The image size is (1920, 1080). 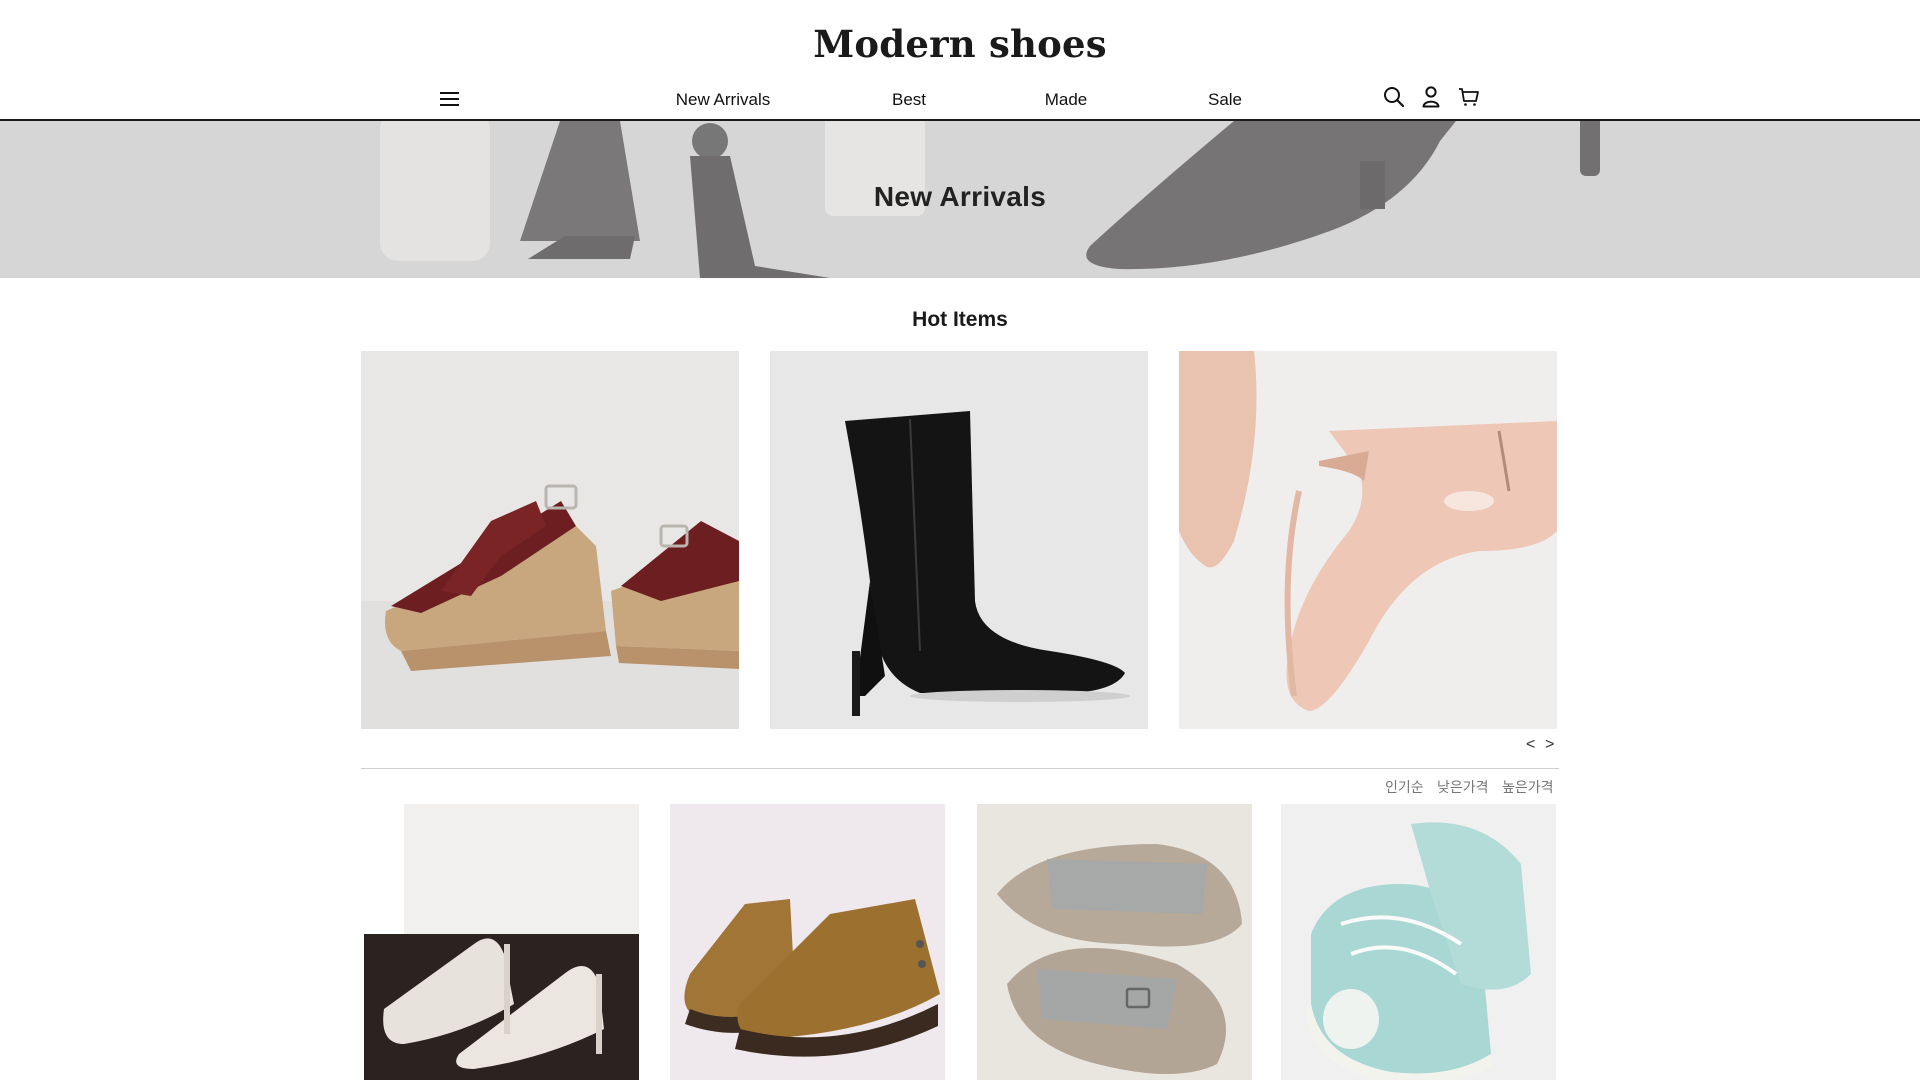 I want to click on user-icon, so click(x=1431, y=97).